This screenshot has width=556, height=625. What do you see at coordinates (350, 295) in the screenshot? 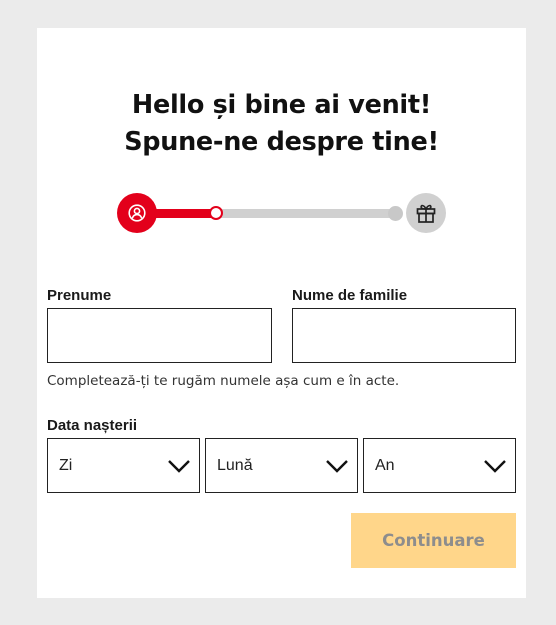
I see `last-name-label: Nume de familie` at bounding box center [350, 295].